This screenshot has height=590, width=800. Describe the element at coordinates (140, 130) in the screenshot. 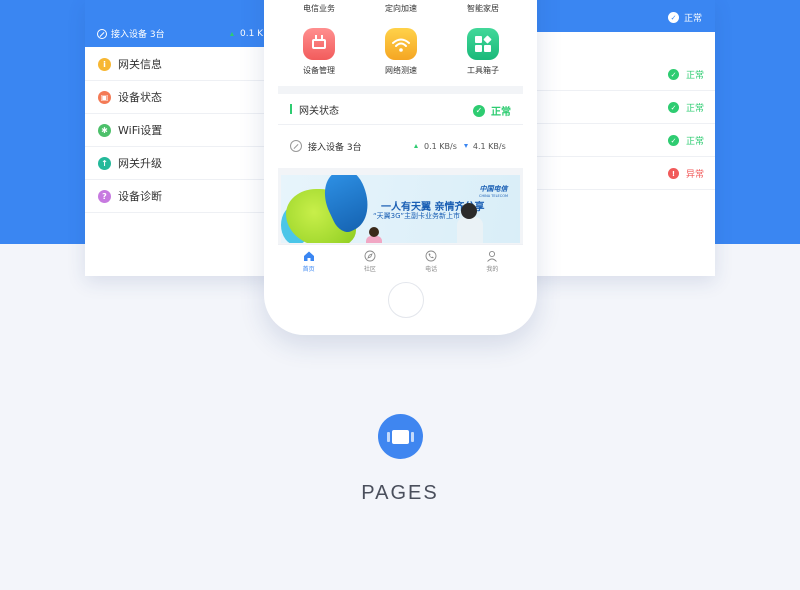

I see `menu-item-label: WiFi设置` at that location.